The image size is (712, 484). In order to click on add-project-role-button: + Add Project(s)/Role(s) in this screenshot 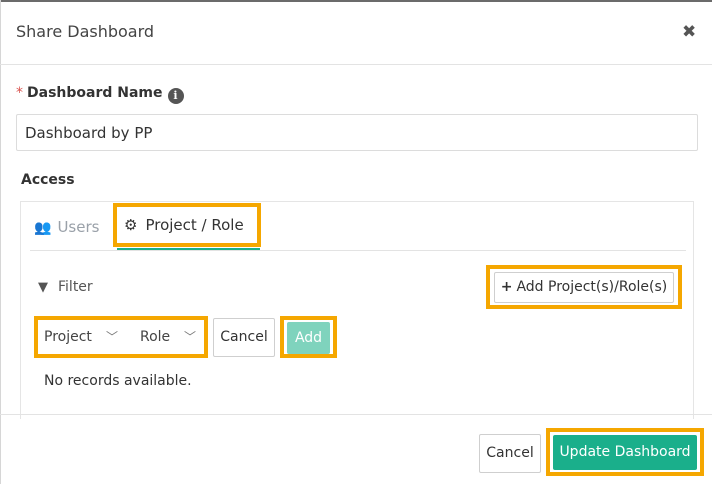, I will do `click(584, 287)`.